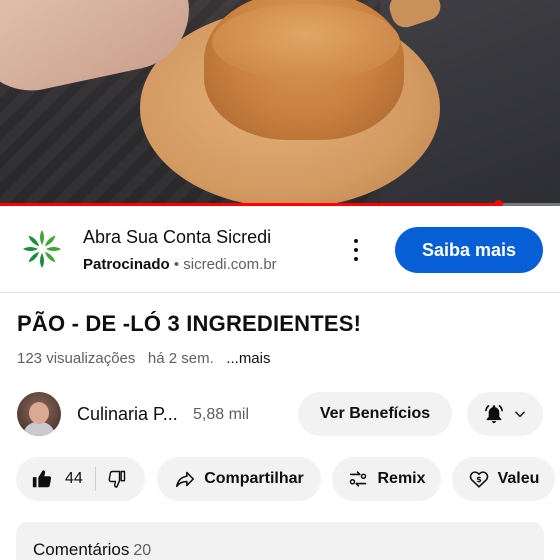 The height and width of the screenshot is (560, 560). I want to click on remix-icon, so click(358, 479).